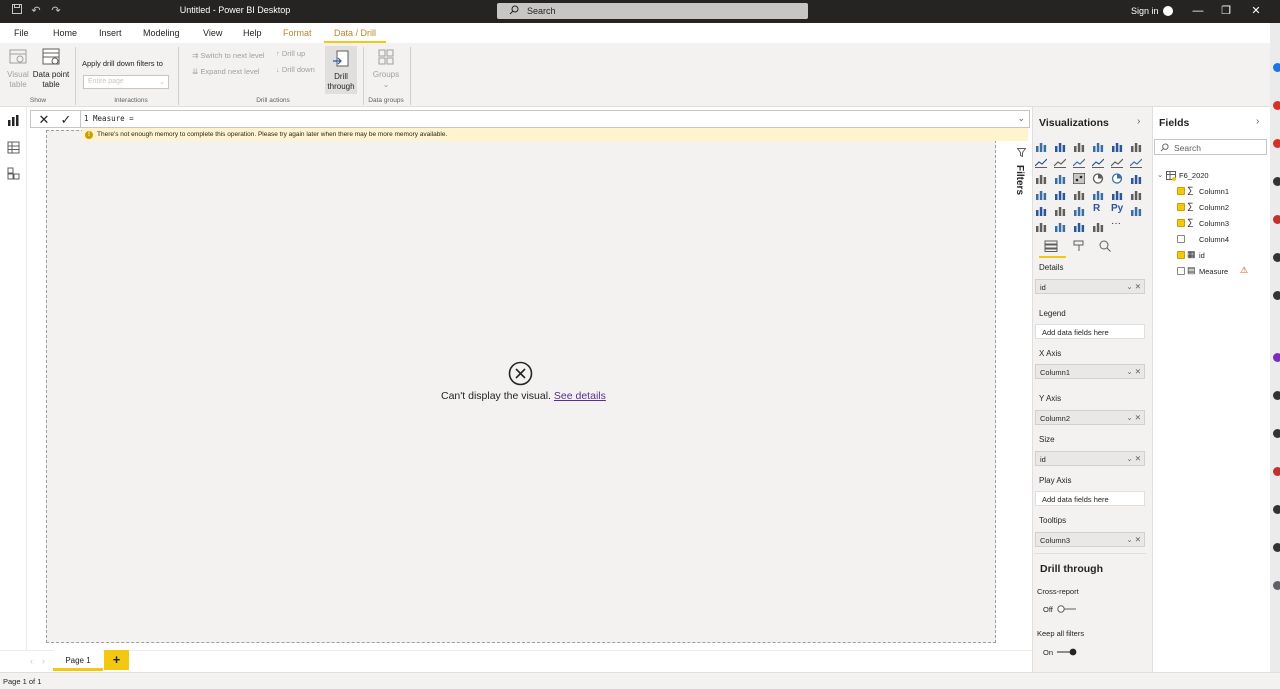  Describe the element at coordinates (65, 33) in the screenshot. I see `tab-home: Home` at that location.